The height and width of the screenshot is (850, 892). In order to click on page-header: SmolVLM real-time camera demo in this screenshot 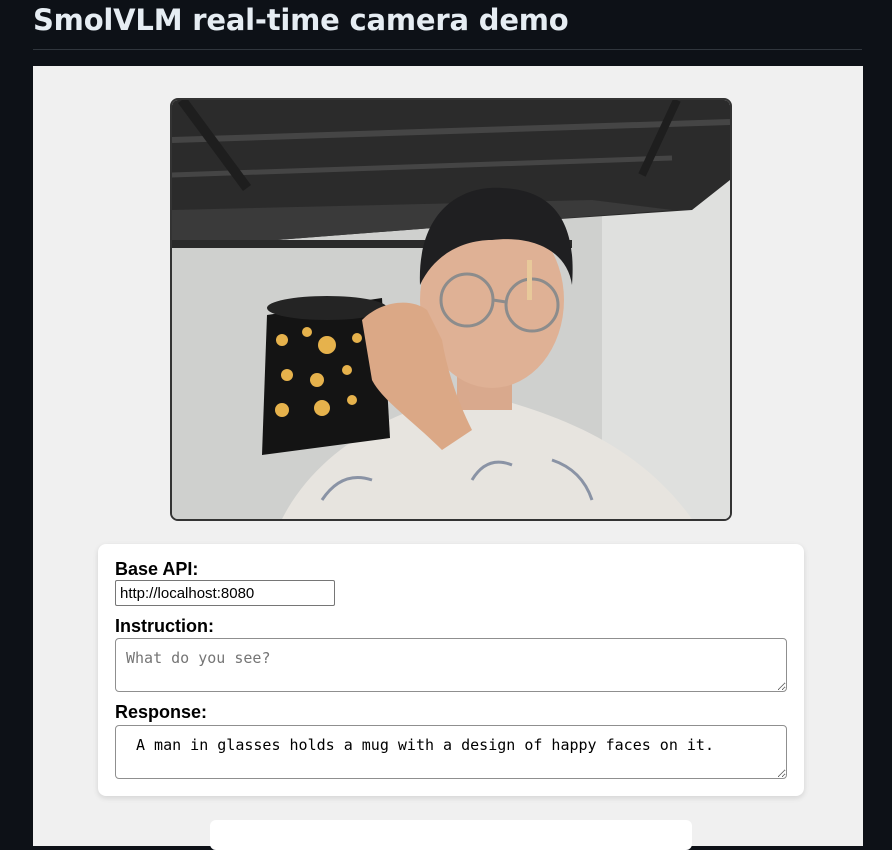, I will do `click(447, 25)`.